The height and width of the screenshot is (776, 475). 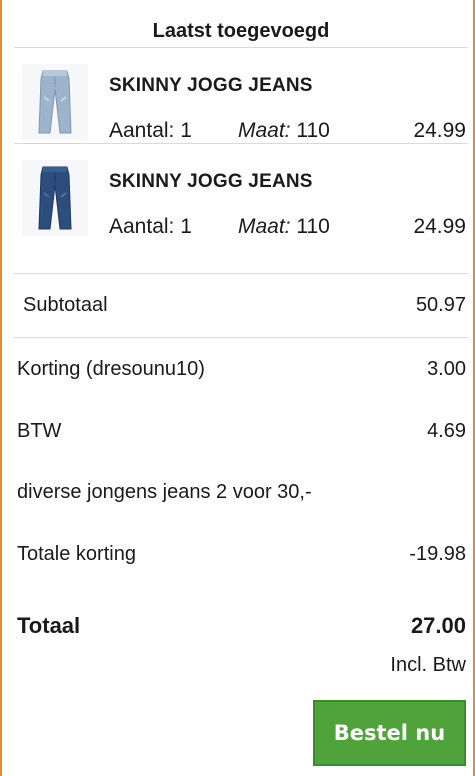 What do you see at coordinates (49, 625) in the screenshot?
I see `total-label: Totaal` at bounding box center [49, 625].